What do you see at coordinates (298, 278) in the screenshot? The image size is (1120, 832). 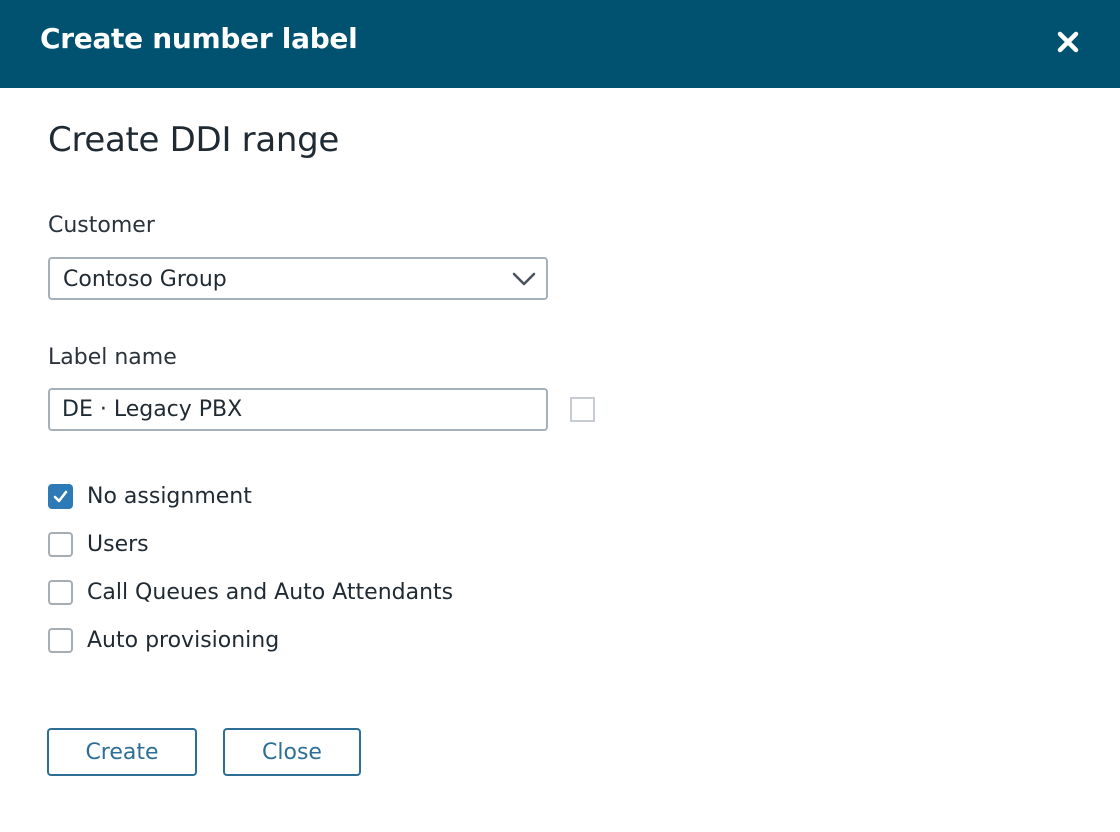 I see `customer-select: Contoso Group` at bounding box center [298, 278].